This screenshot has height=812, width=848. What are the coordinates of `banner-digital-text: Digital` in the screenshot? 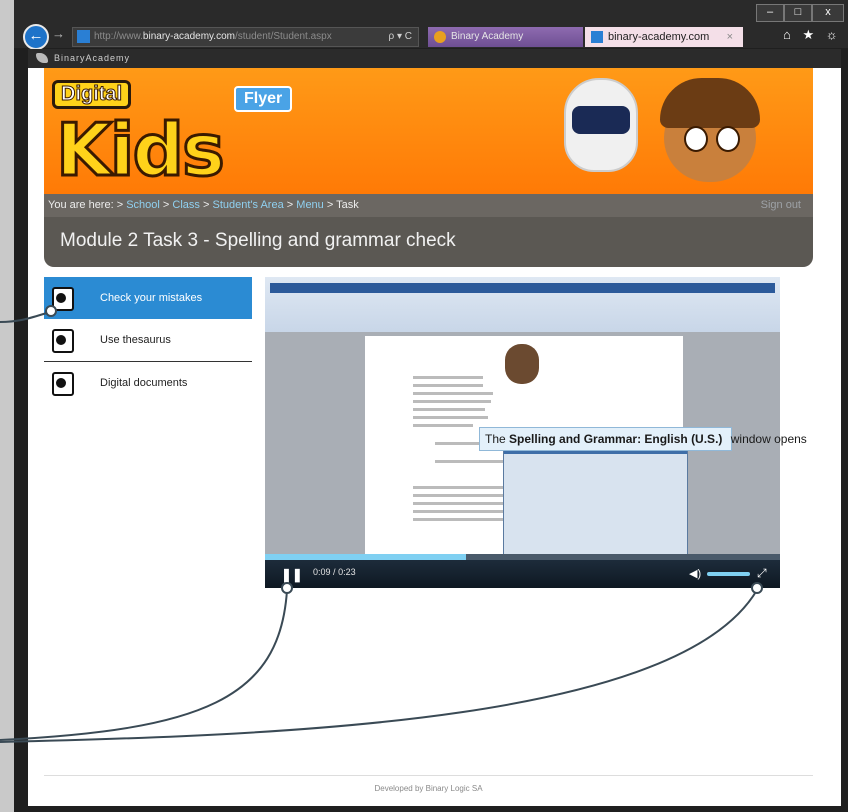 It's located at (92, 94).